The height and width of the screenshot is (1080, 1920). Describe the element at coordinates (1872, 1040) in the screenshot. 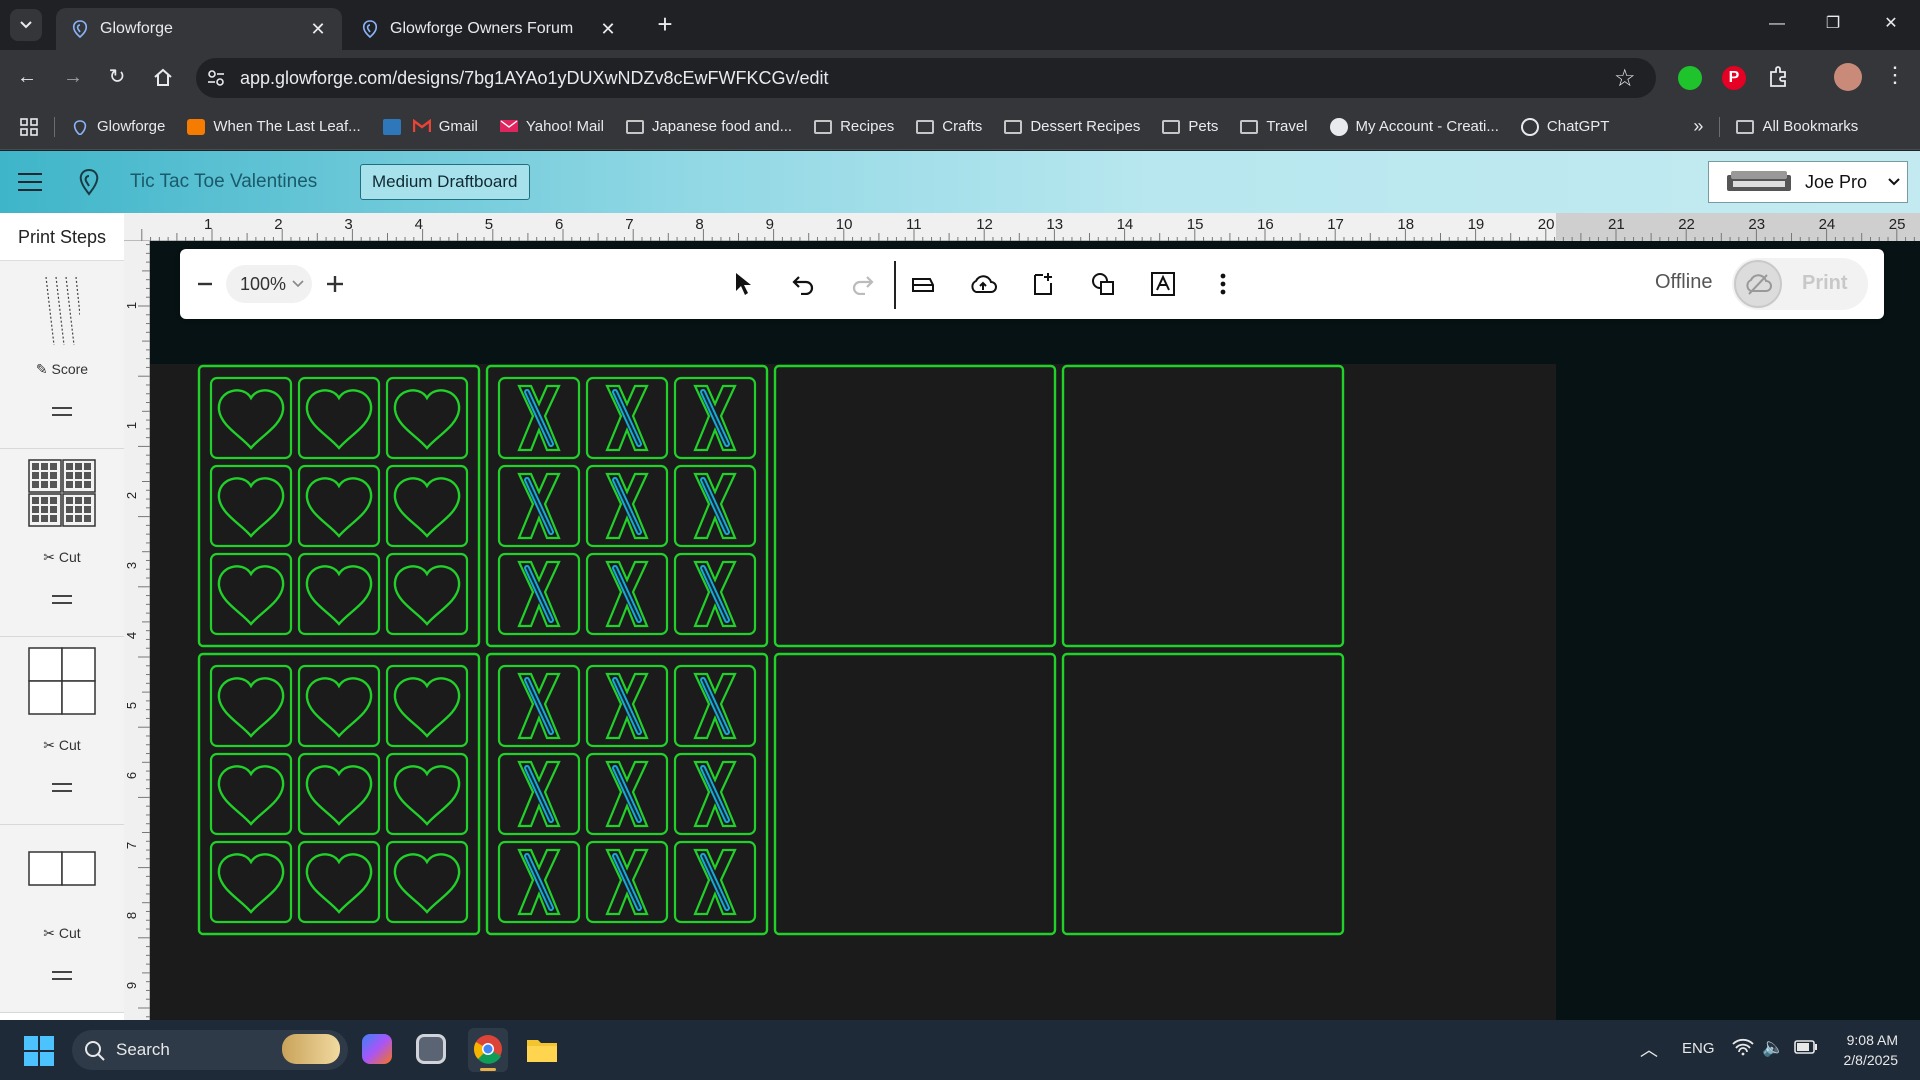

I see `clock-time: 9:08 AM` at that location.